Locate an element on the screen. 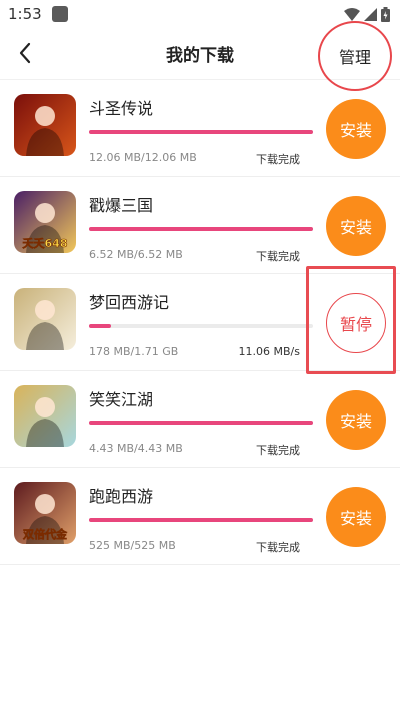  page-title: 我的下载 is located at coordinates (200, 56).